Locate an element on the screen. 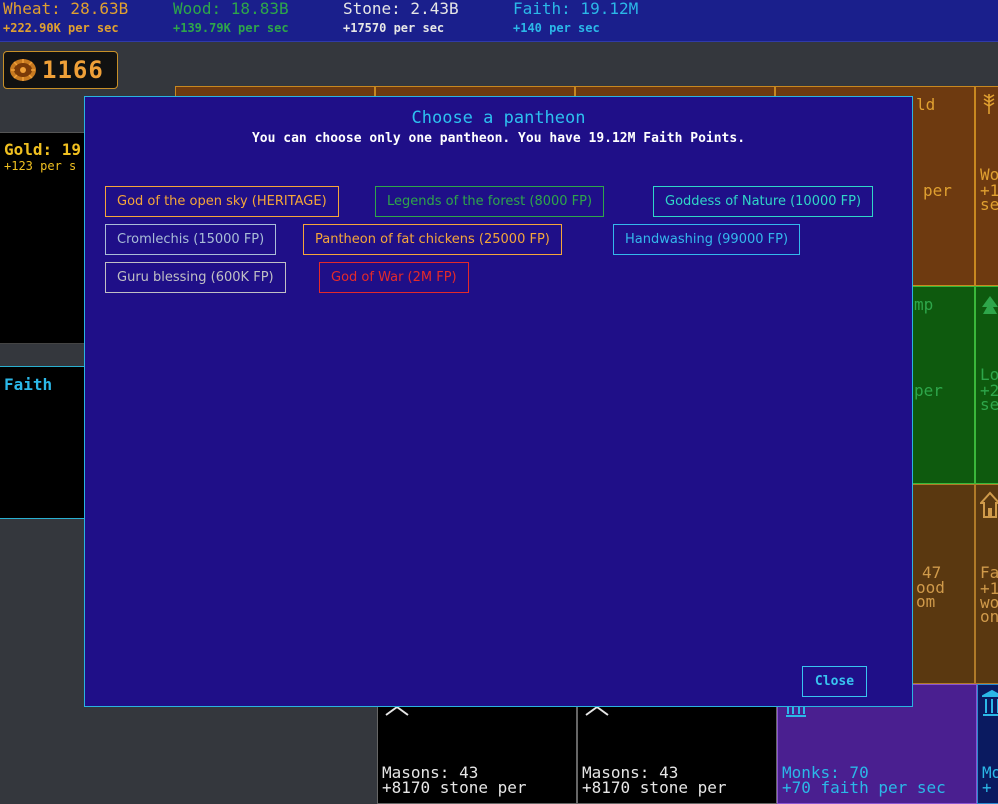 The image size is (998, 804). resource-rate: +222.90K per sec is located at coordinates (61, 28).